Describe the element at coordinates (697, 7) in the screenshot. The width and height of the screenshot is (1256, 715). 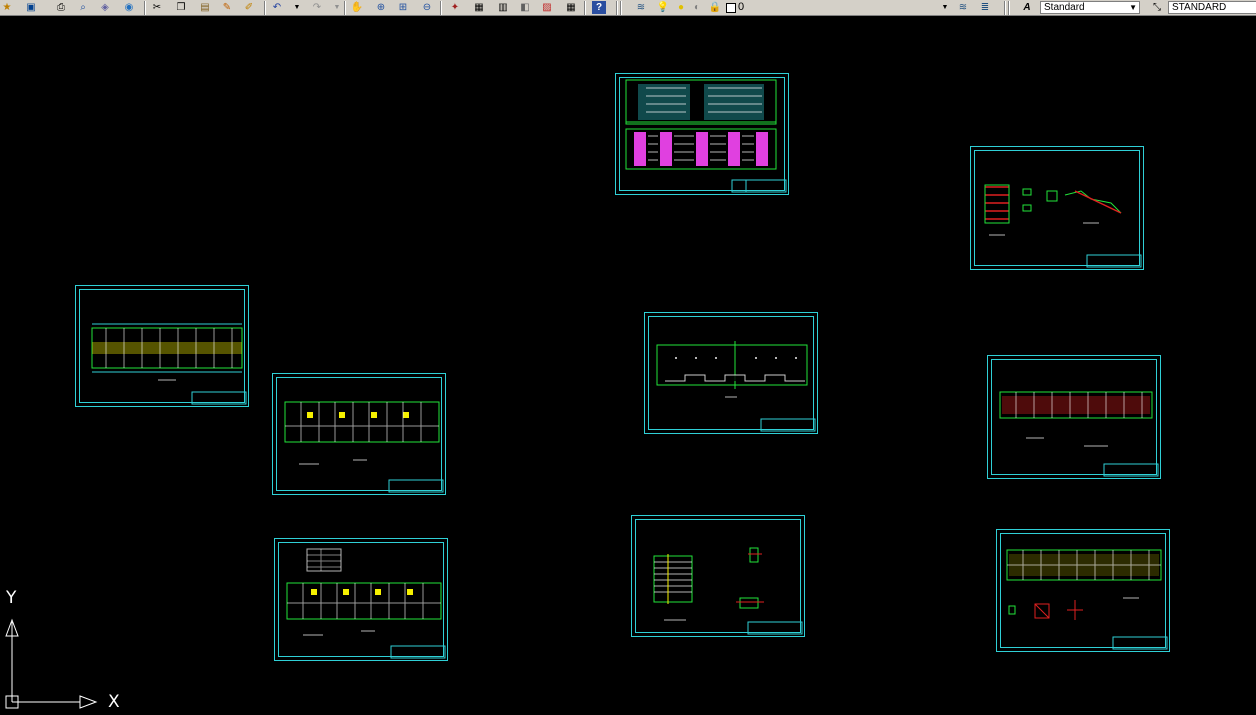
I see `layer-viewport-icon: ◐` at that location.